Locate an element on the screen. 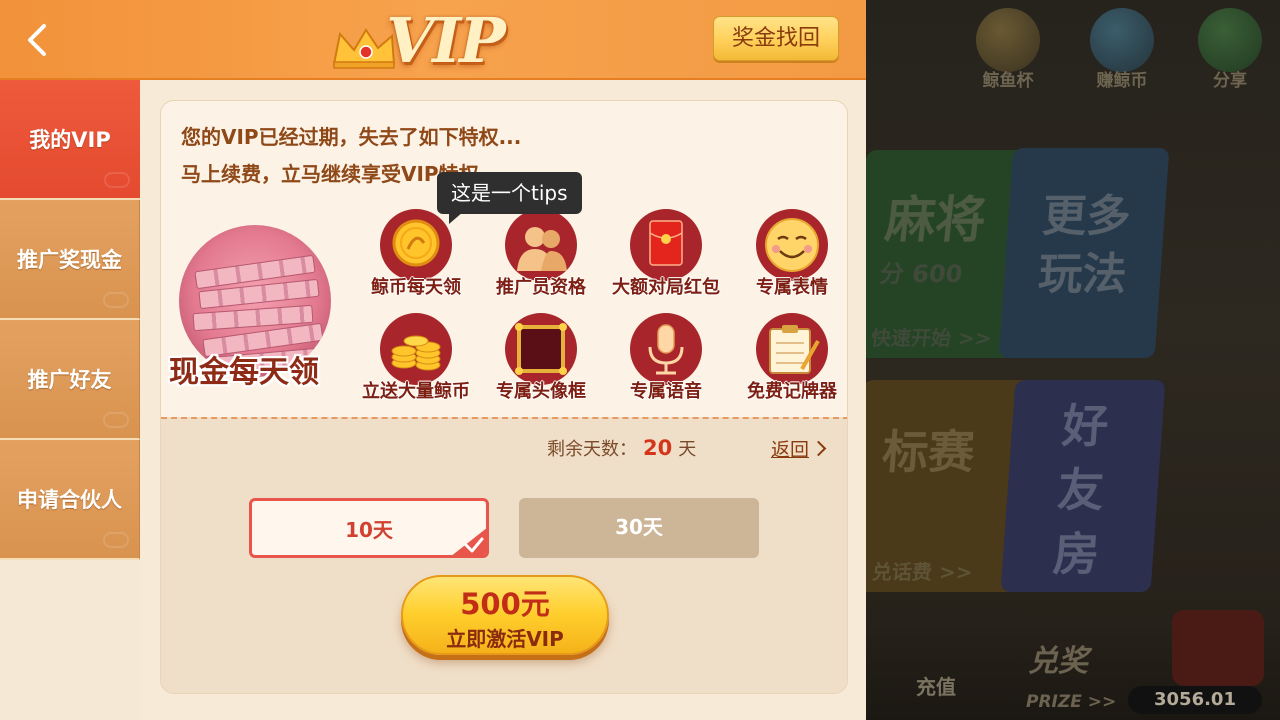 This screenshot has width=1280, height=720. people-icon is located at coordinates (541, 245).